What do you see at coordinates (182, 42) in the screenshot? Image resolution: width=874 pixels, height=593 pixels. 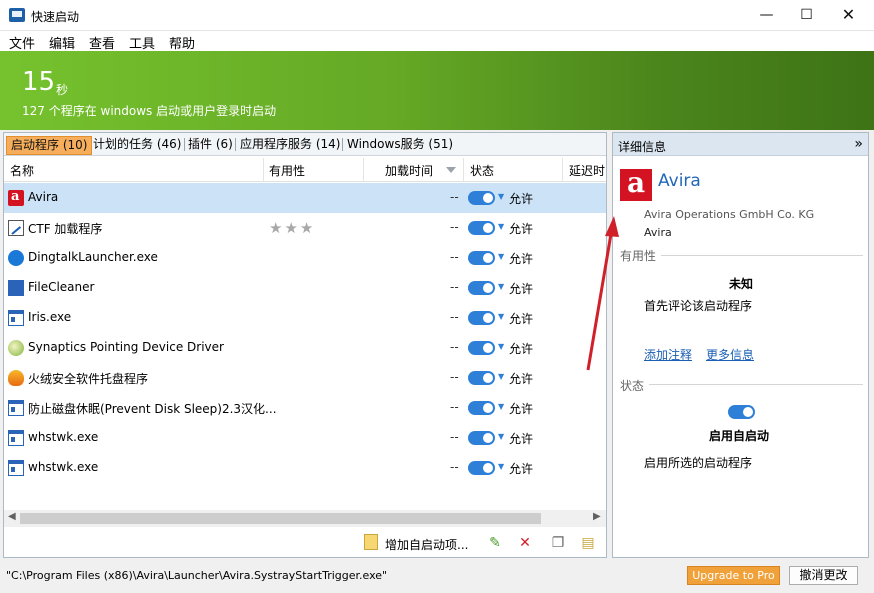 I see `menu-help: 帮助` at bounding box center [182, 42].